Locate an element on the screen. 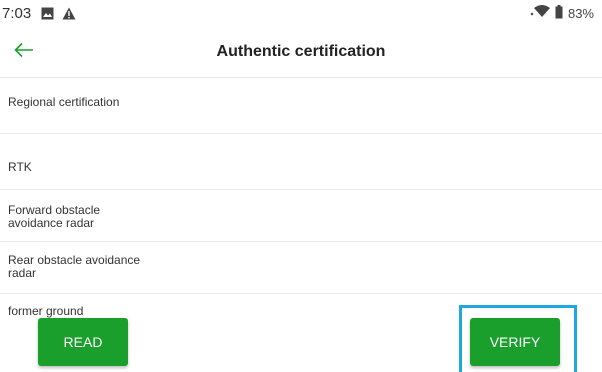 This screenshot has height=372, width=602. back-button is located at coordinates (24, 52).